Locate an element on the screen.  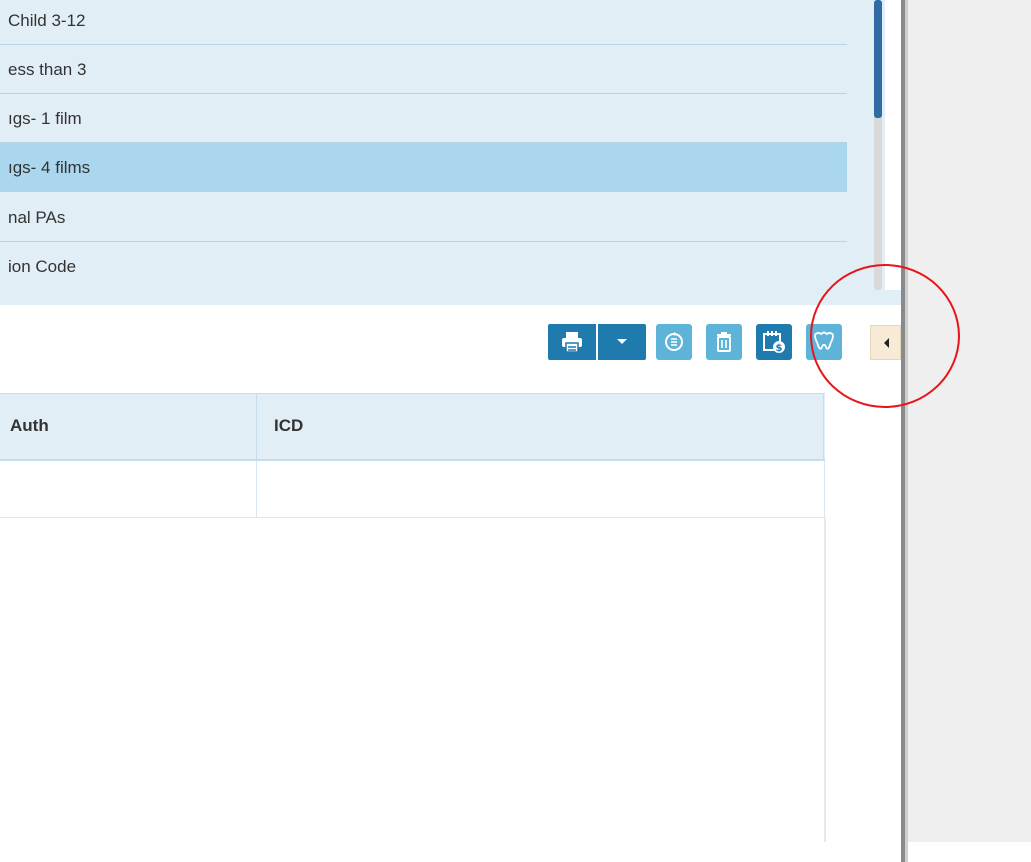
authorization-grid: Auth ICD is located at coordinates (412, 455).